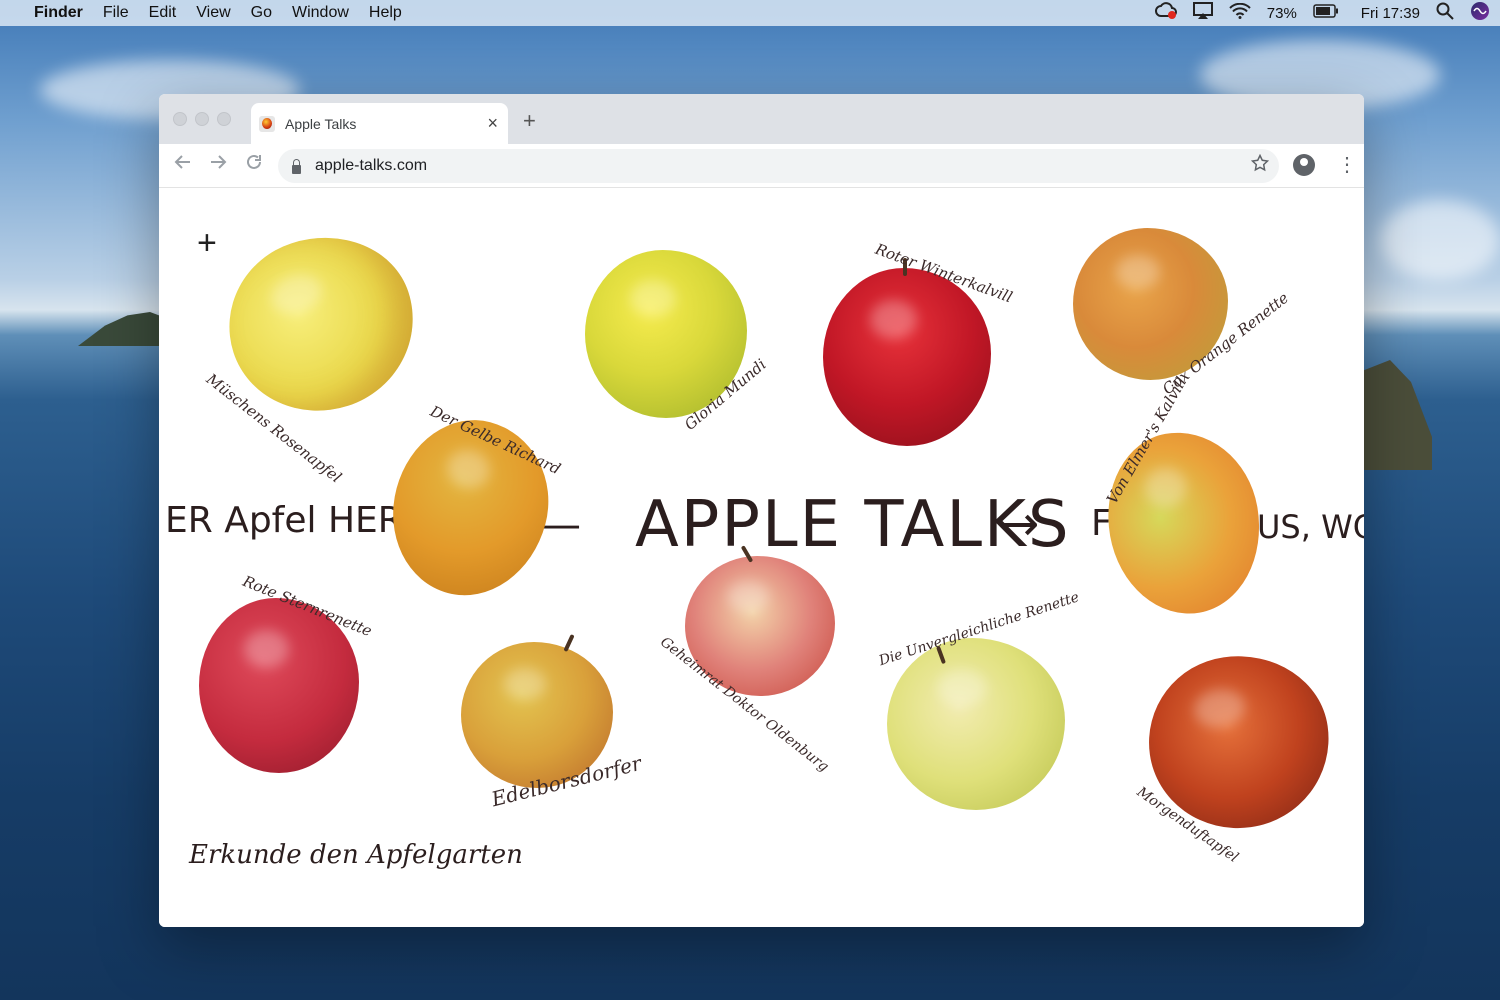 This screenshot has width=1500, height=1000. What do you see at coordinates (261, 13) in the screenshot?
I see `menu-go: Go` at bounding box center [261, 13].